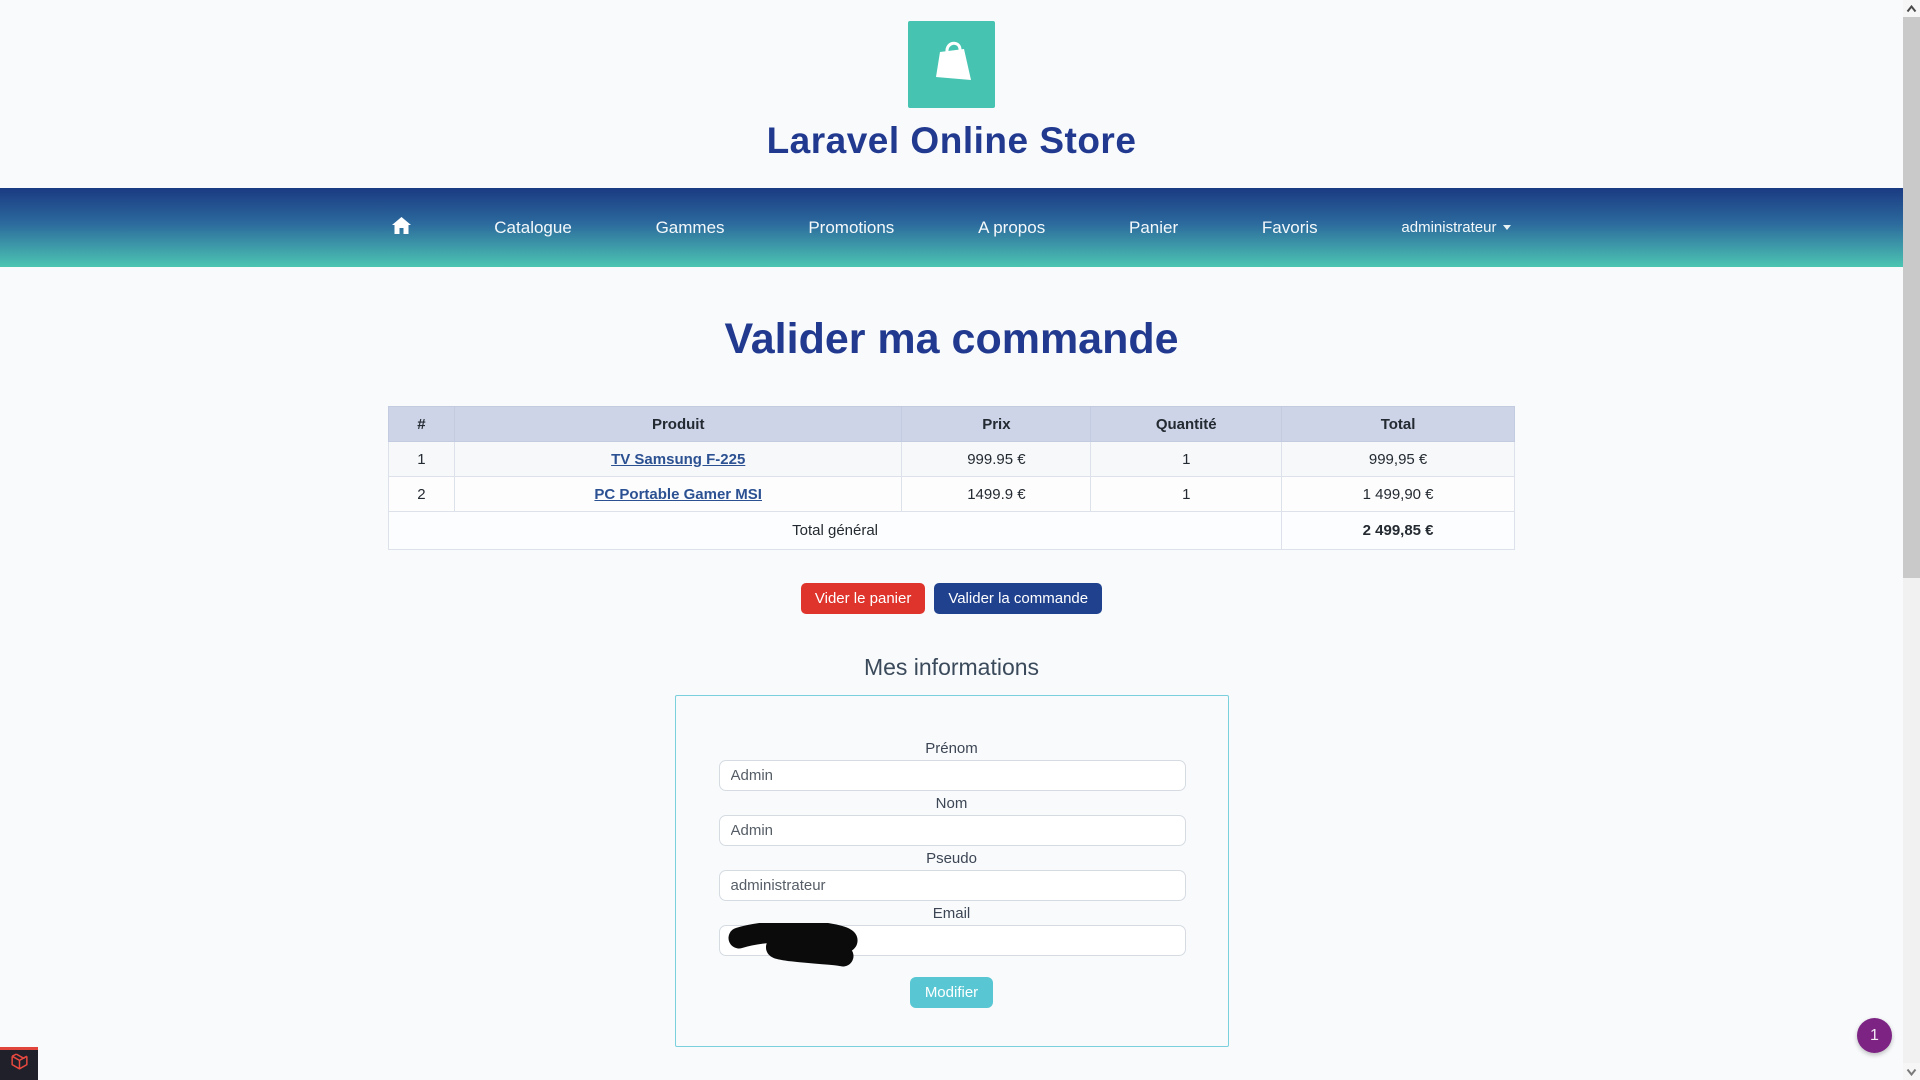 The width and height of the screenshot is (1920, 1080). What do you see at coordinates (678, 424) in the screenshot?
I see `header-produit: Produit` at bounding box center [678, 424].